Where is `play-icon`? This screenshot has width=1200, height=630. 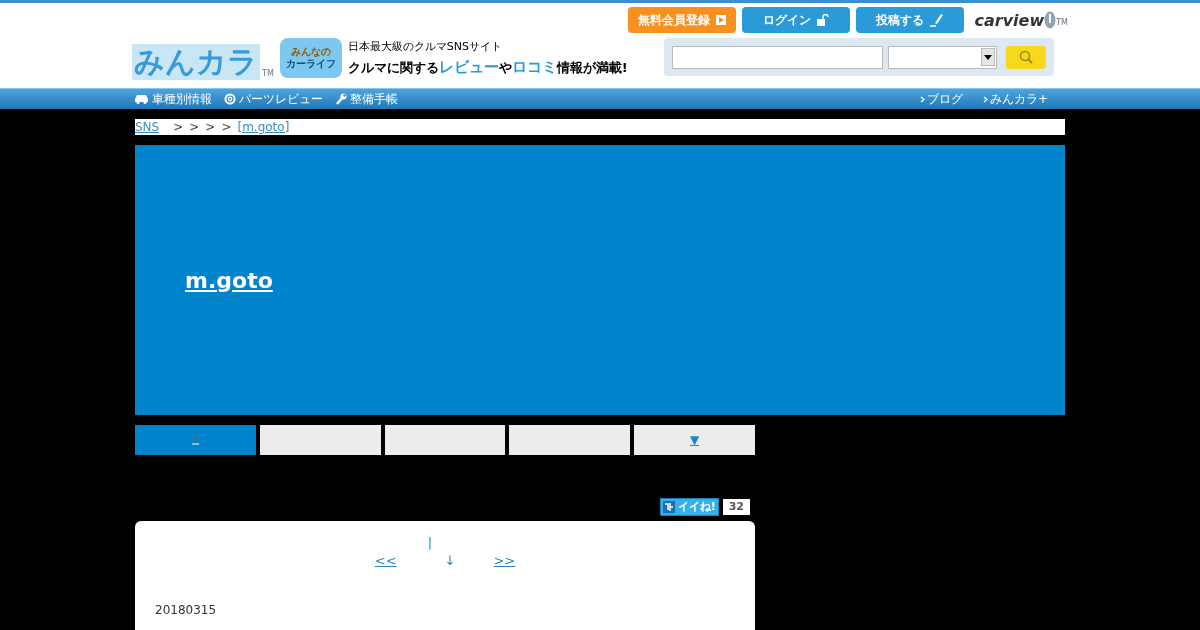 play-icon is located at coordinates (721, 20).